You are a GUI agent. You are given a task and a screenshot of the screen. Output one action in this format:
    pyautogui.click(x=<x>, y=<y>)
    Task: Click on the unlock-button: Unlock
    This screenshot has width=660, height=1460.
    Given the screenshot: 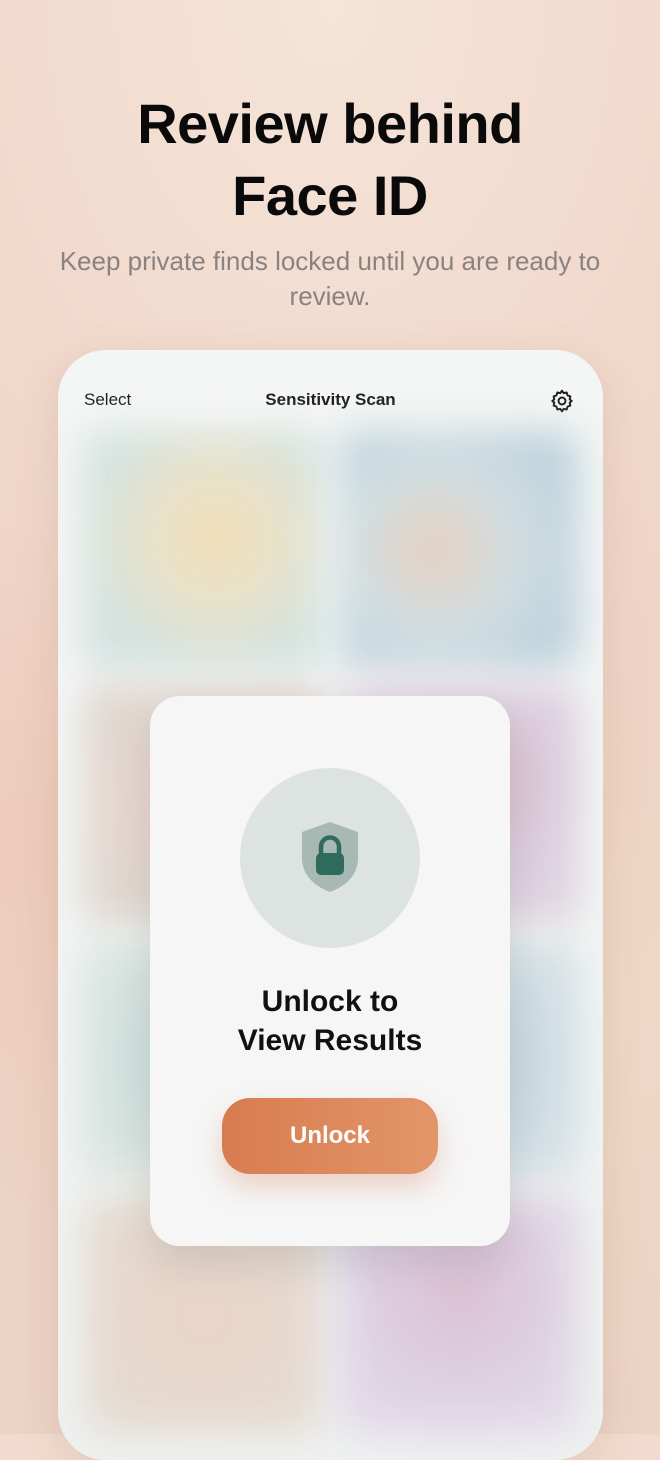 What is the action you would take?
    pyautogui.click(x=330, y=1136)
    